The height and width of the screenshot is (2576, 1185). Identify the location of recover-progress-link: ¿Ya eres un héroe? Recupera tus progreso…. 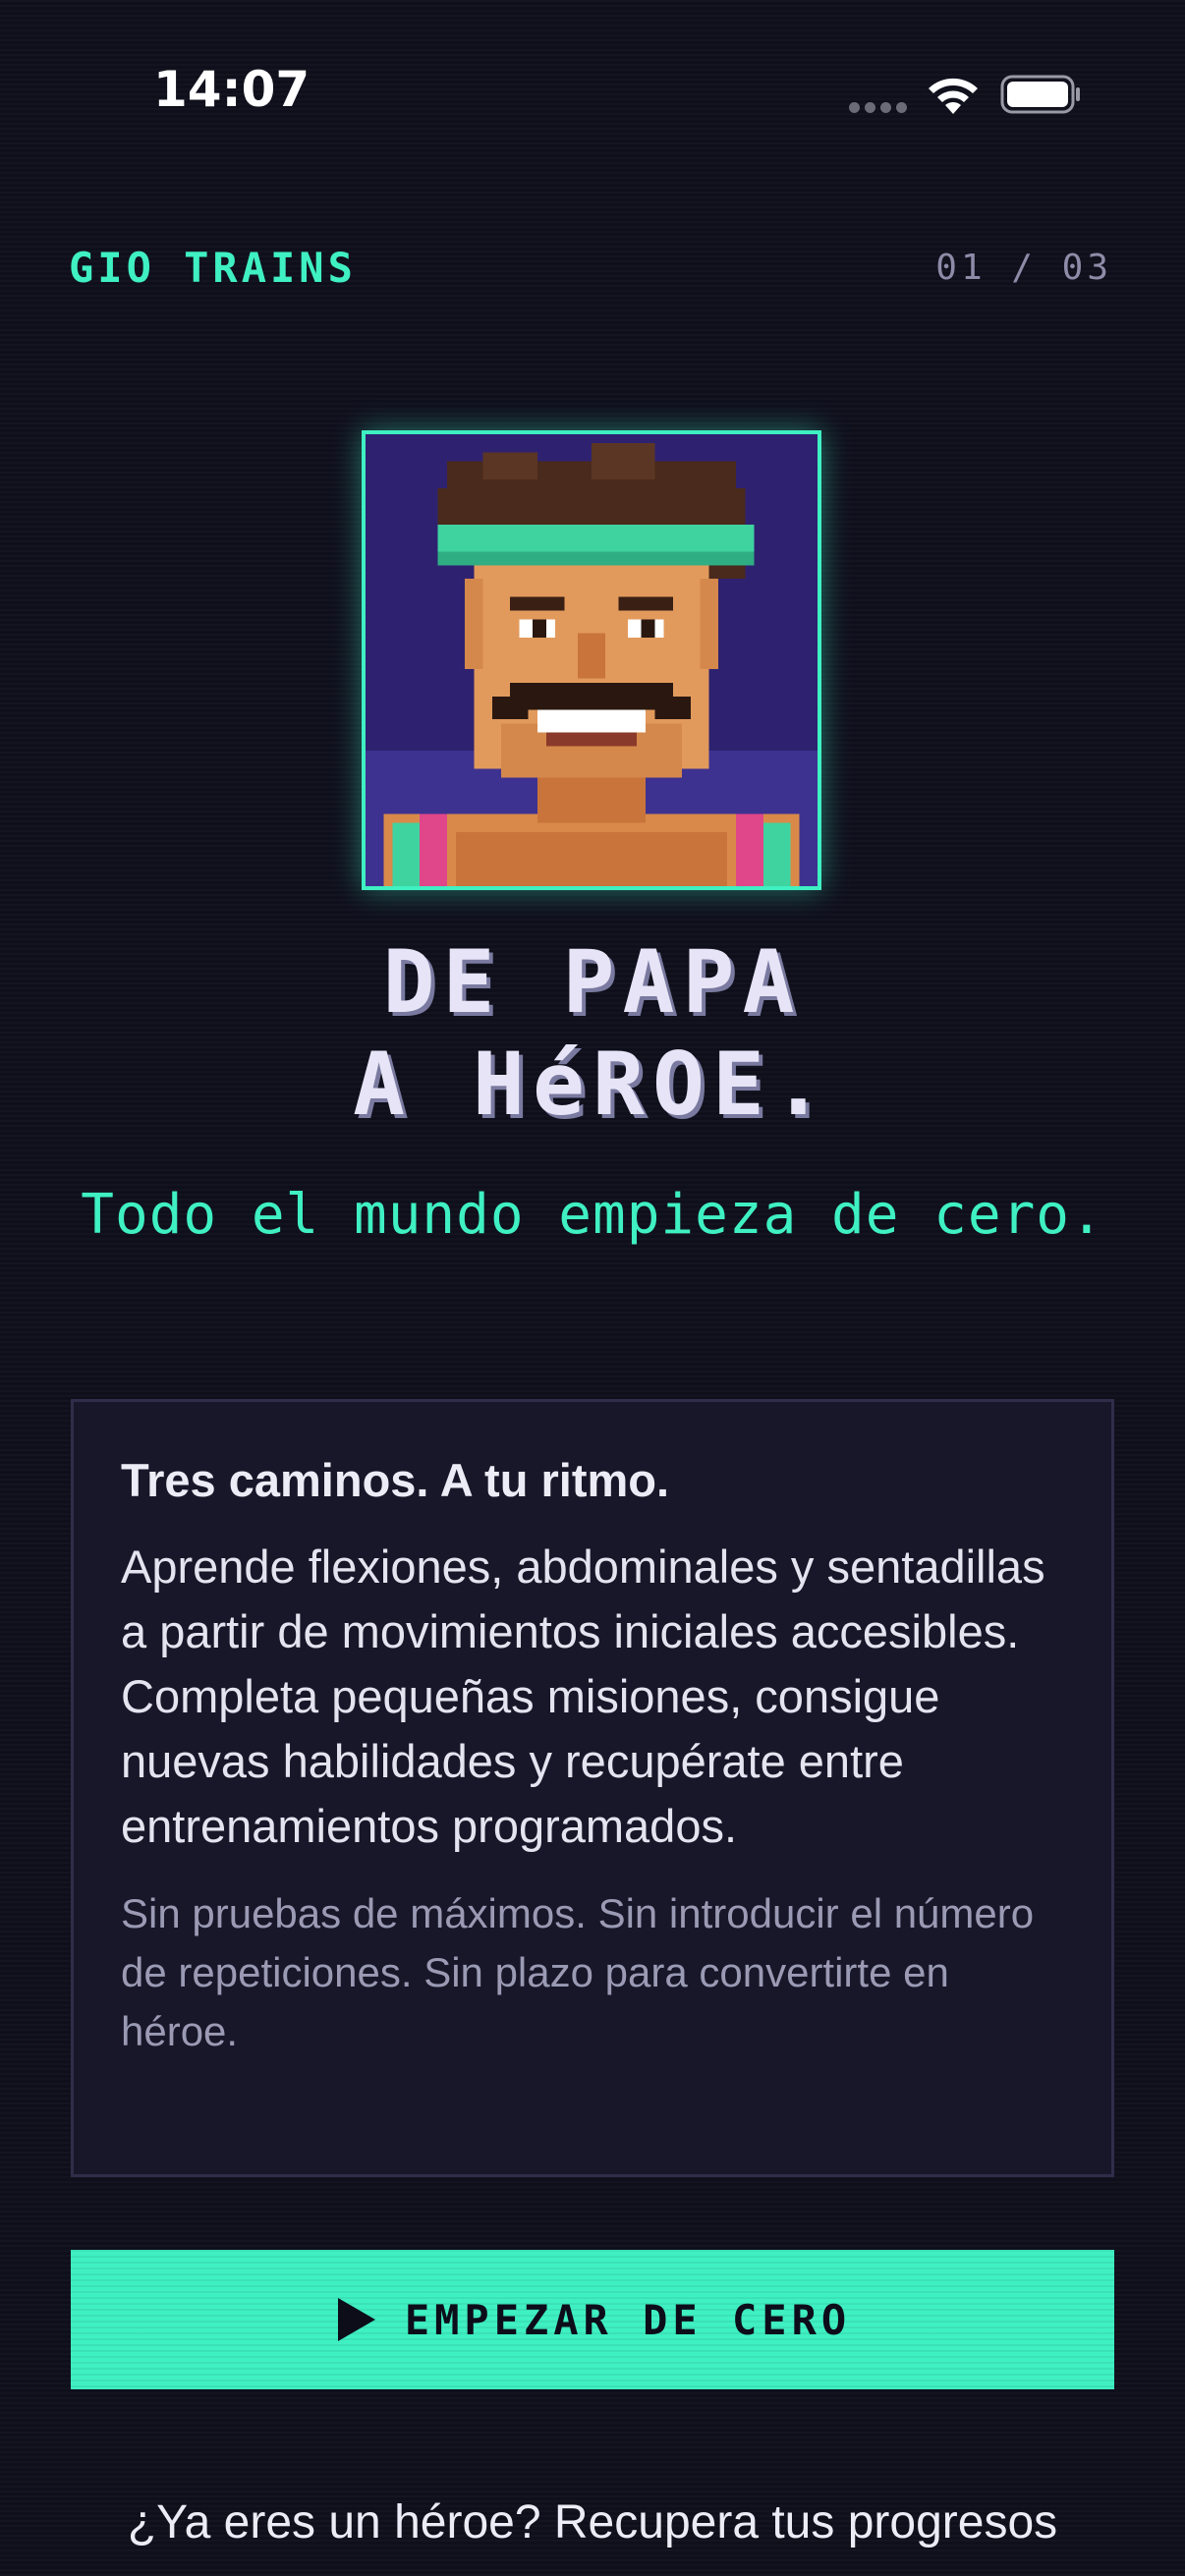
(592, 2522).